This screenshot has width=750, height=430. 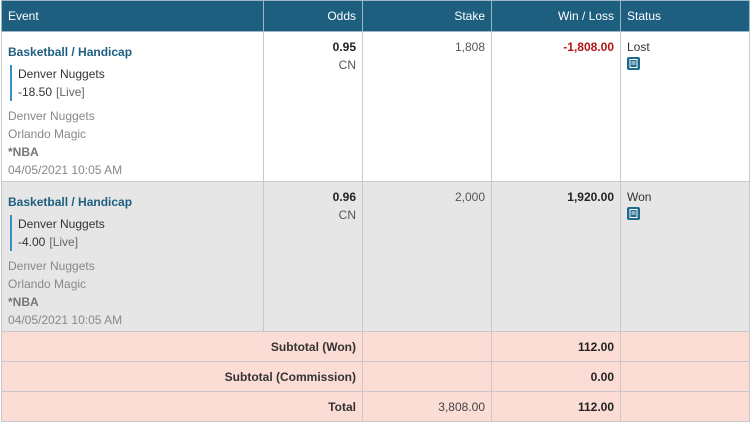 What do you see at coordinates (685, 346) in the screenshot?
I see `subtotal-won-status-cell` at bounding box center [685, 346].